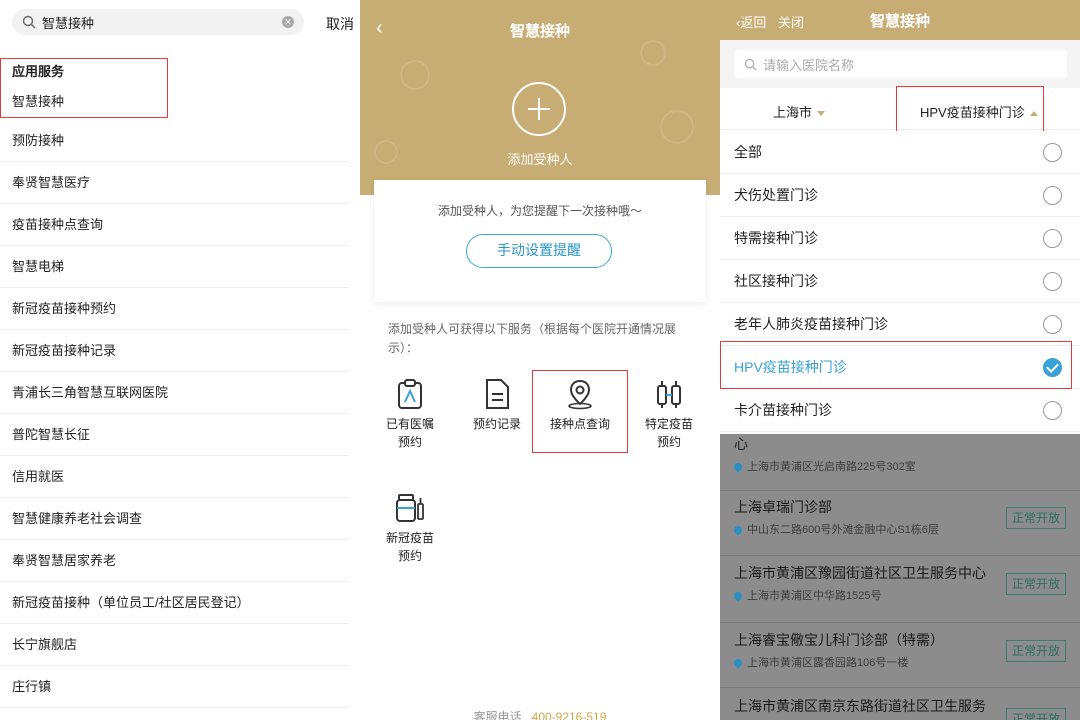  What do you see at coordinates (174, 435) in the screenshot?
I see `result-item: 普陀智慧长征` at bounding box center [174, 435].